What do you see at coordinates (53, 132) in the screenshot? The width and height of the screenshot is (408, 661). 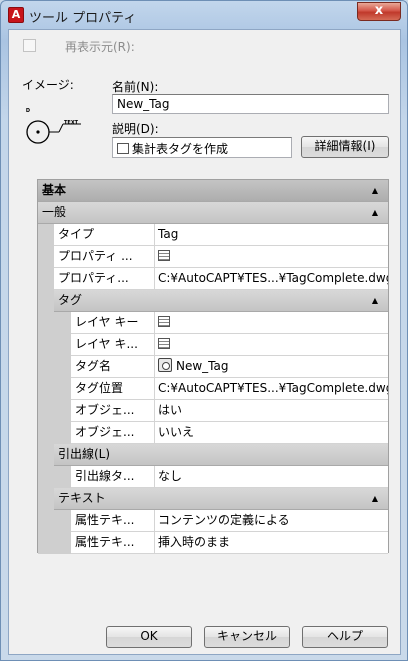 I see `tag-symbol-icon` at bounding box center [53, 132].